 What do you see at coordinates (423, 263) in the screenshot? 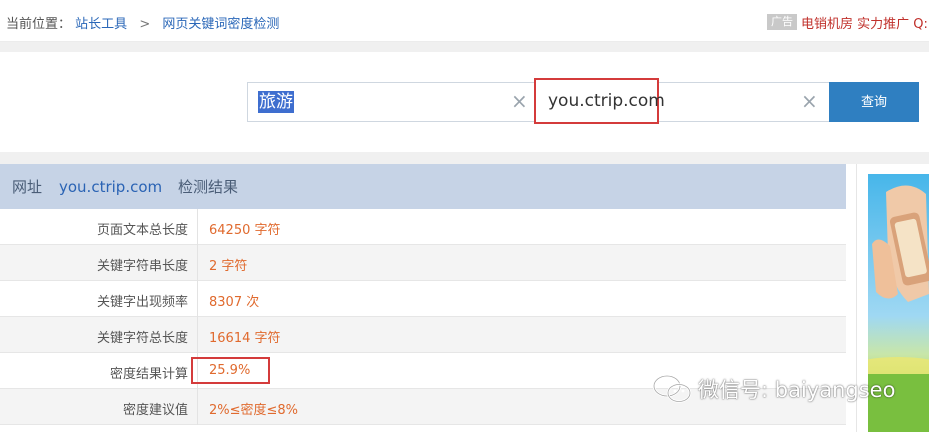
I see `table-row: 关键字符串长度 2 字符` at bounding box center [423, 263].